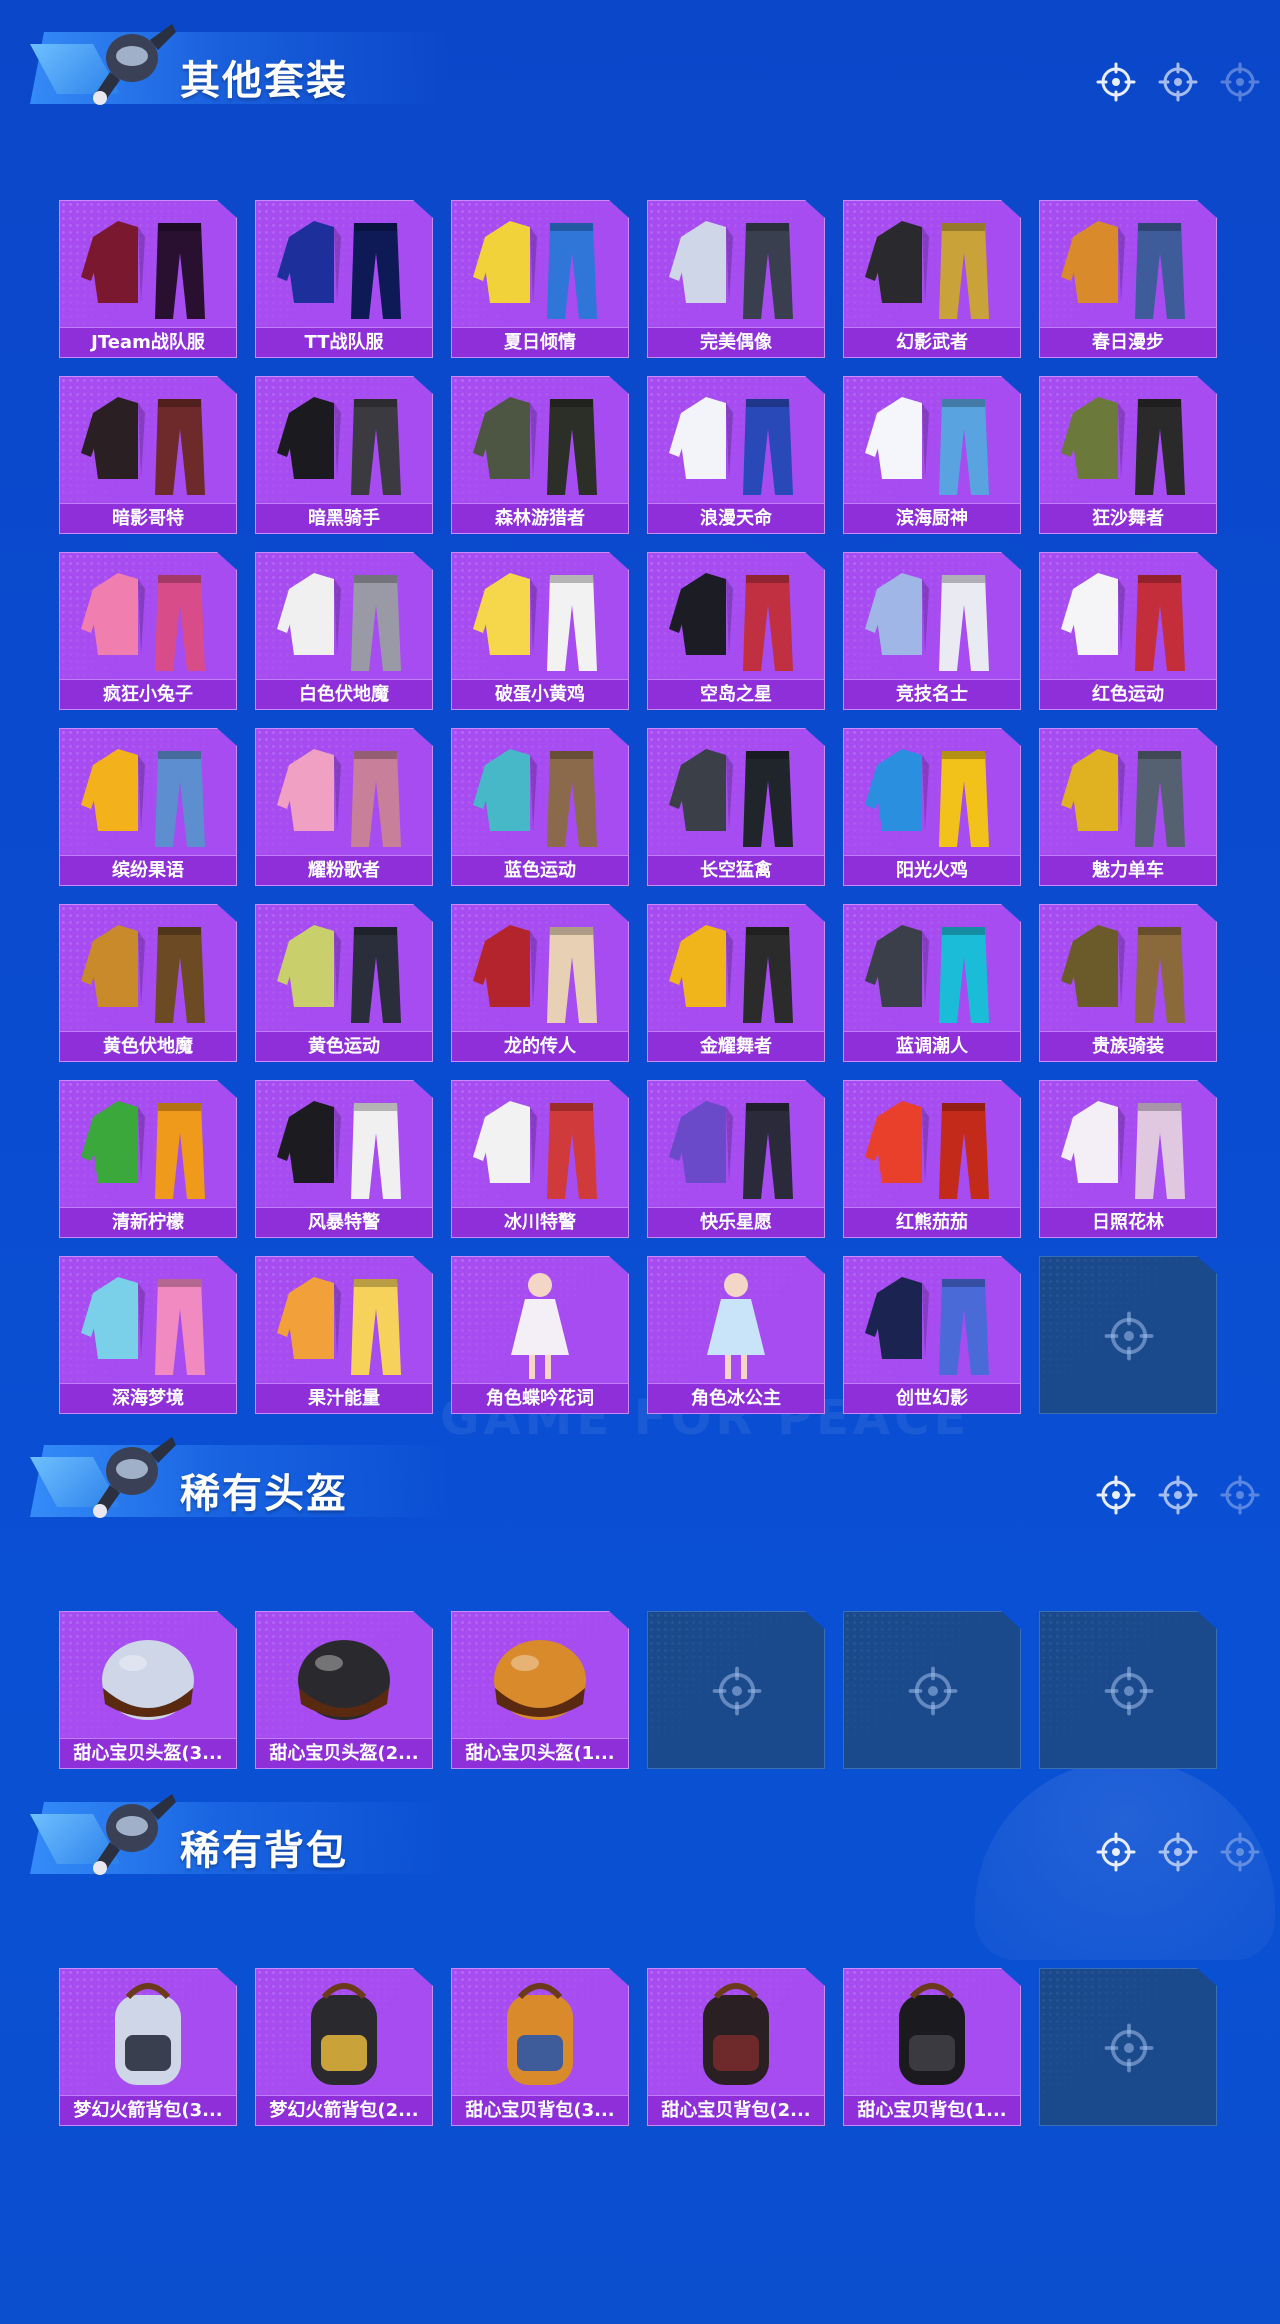  I want to click on item-label: JTeam战队服, so click(148, 342).